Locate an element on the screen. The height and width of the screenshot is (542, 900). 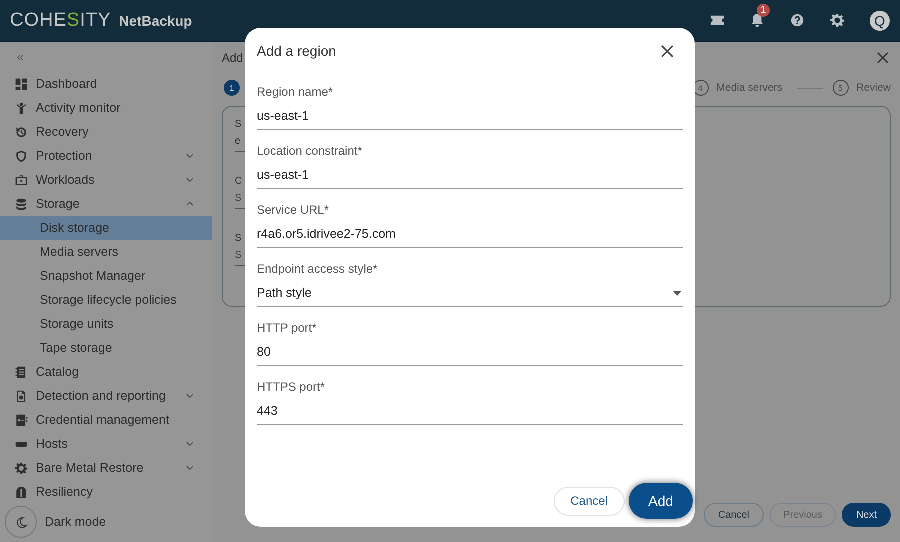
sidebar-item: Disk storage is located at coordinates (106, 228).